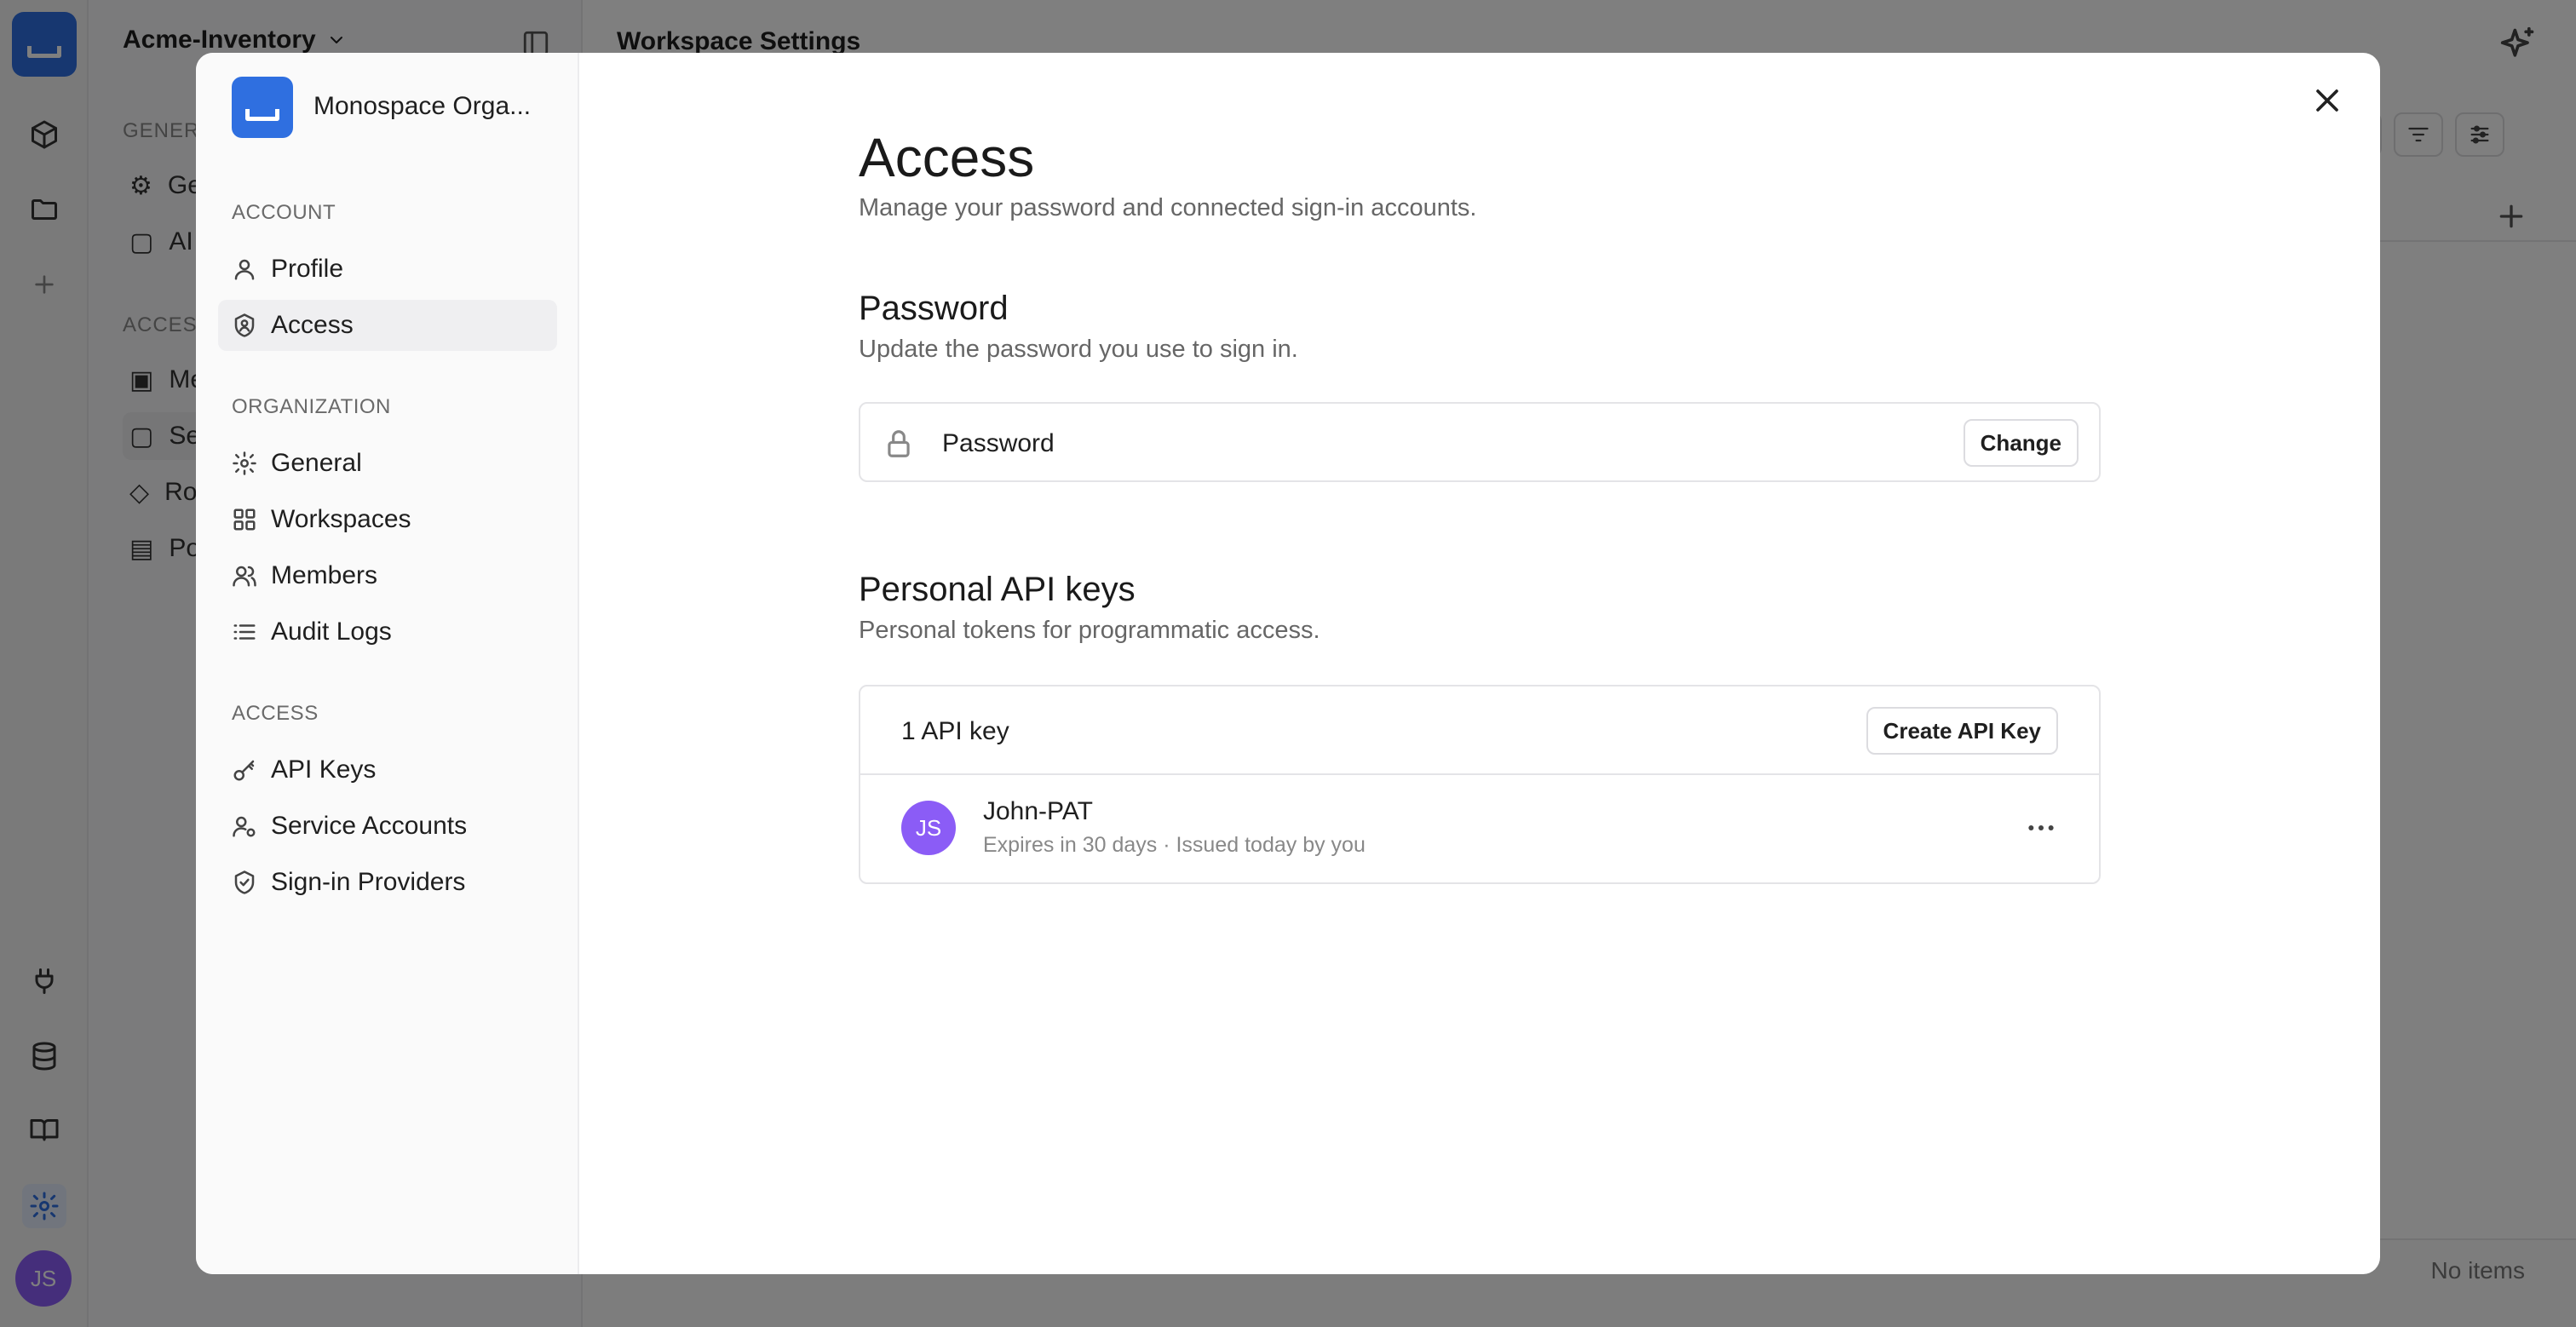 The height and width of the screenshot is (1327, 2576). I want to click on change-password-button: Change, so click(2021, 443).